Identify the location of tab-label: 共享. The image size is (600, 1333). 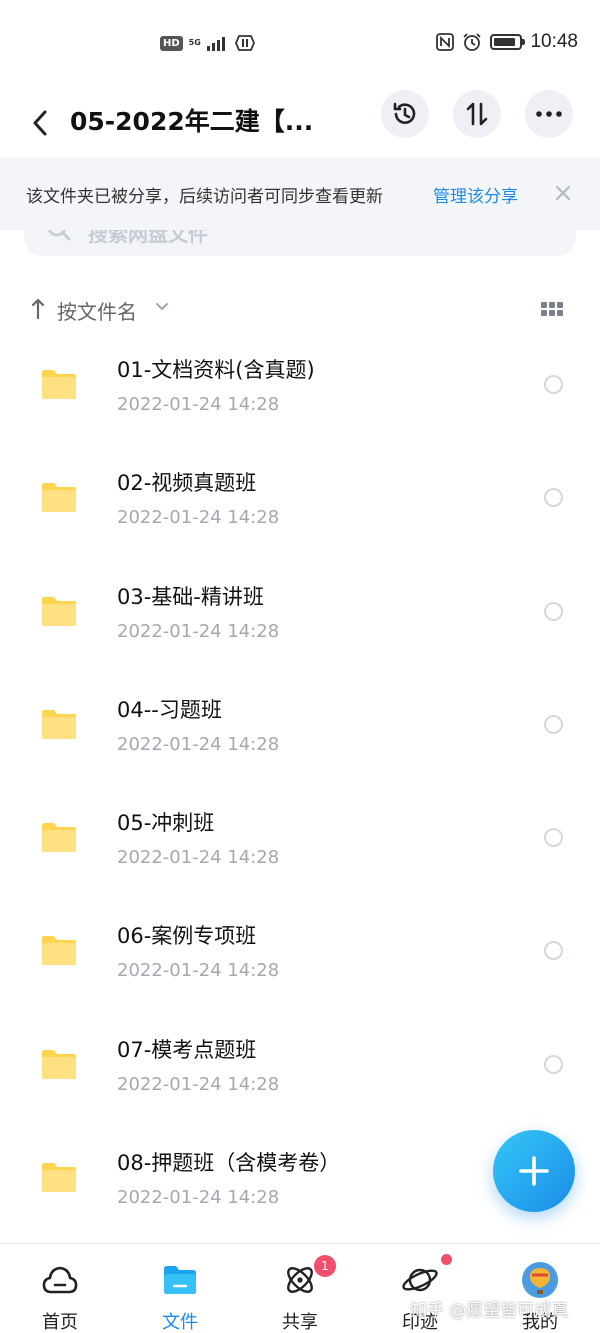
(300, 1322).